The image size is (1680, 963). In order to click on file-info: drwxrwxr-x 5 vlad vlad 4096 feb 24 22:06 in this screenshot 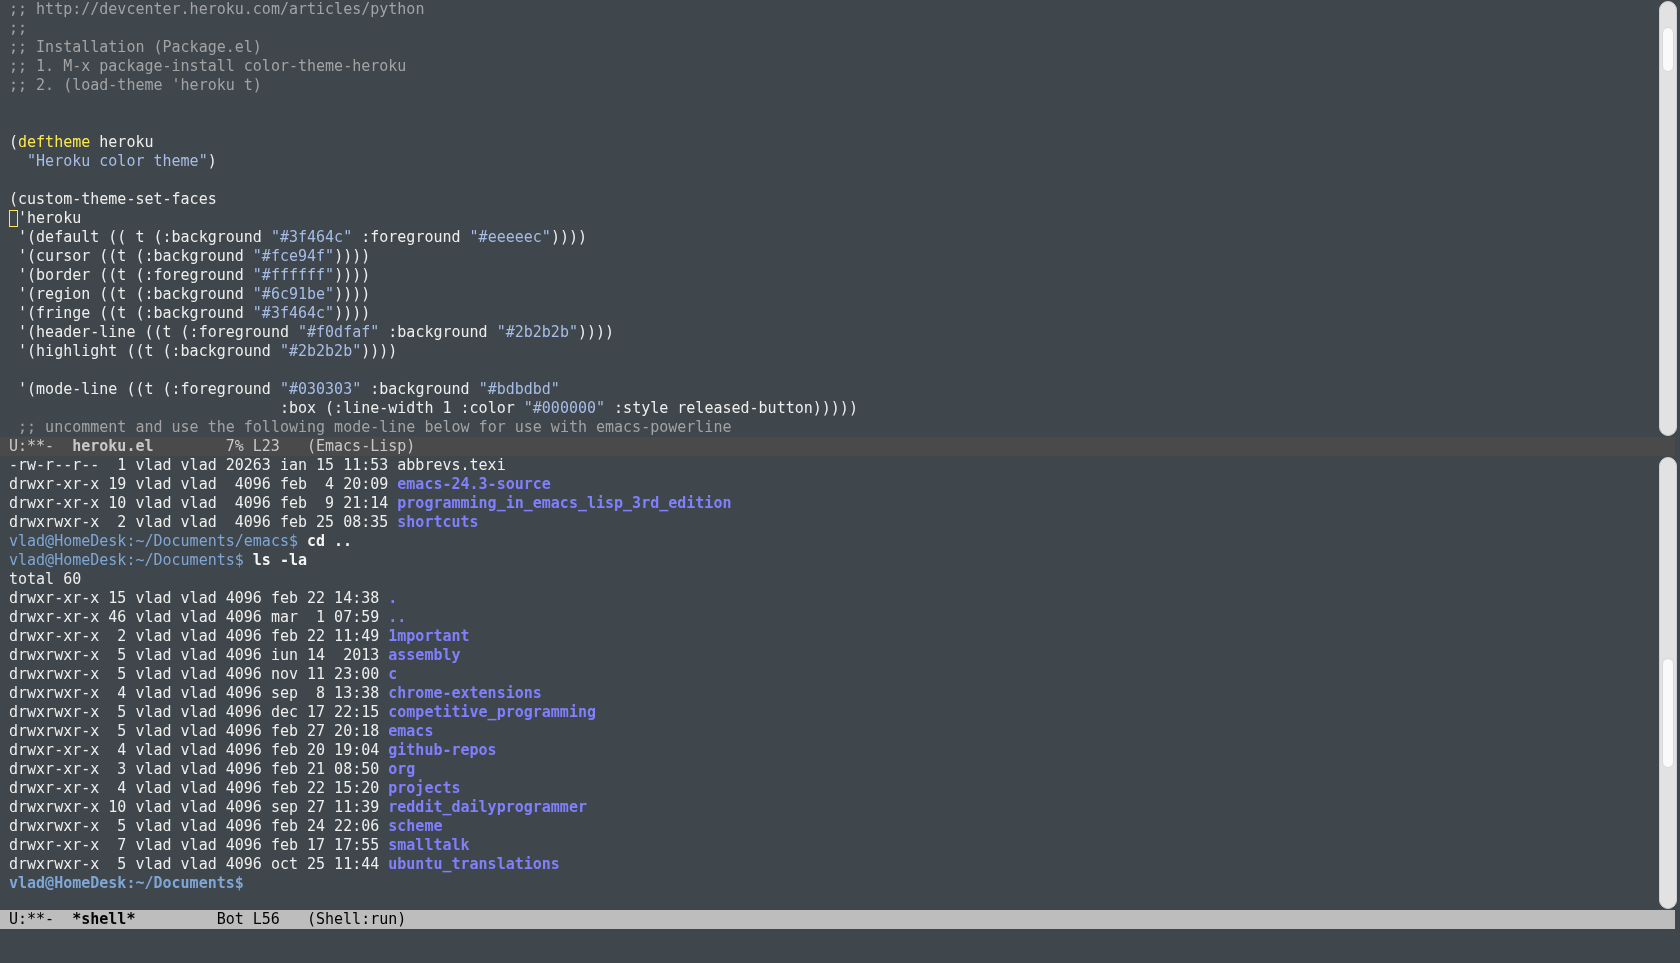, I will do `click(194, 826)`.